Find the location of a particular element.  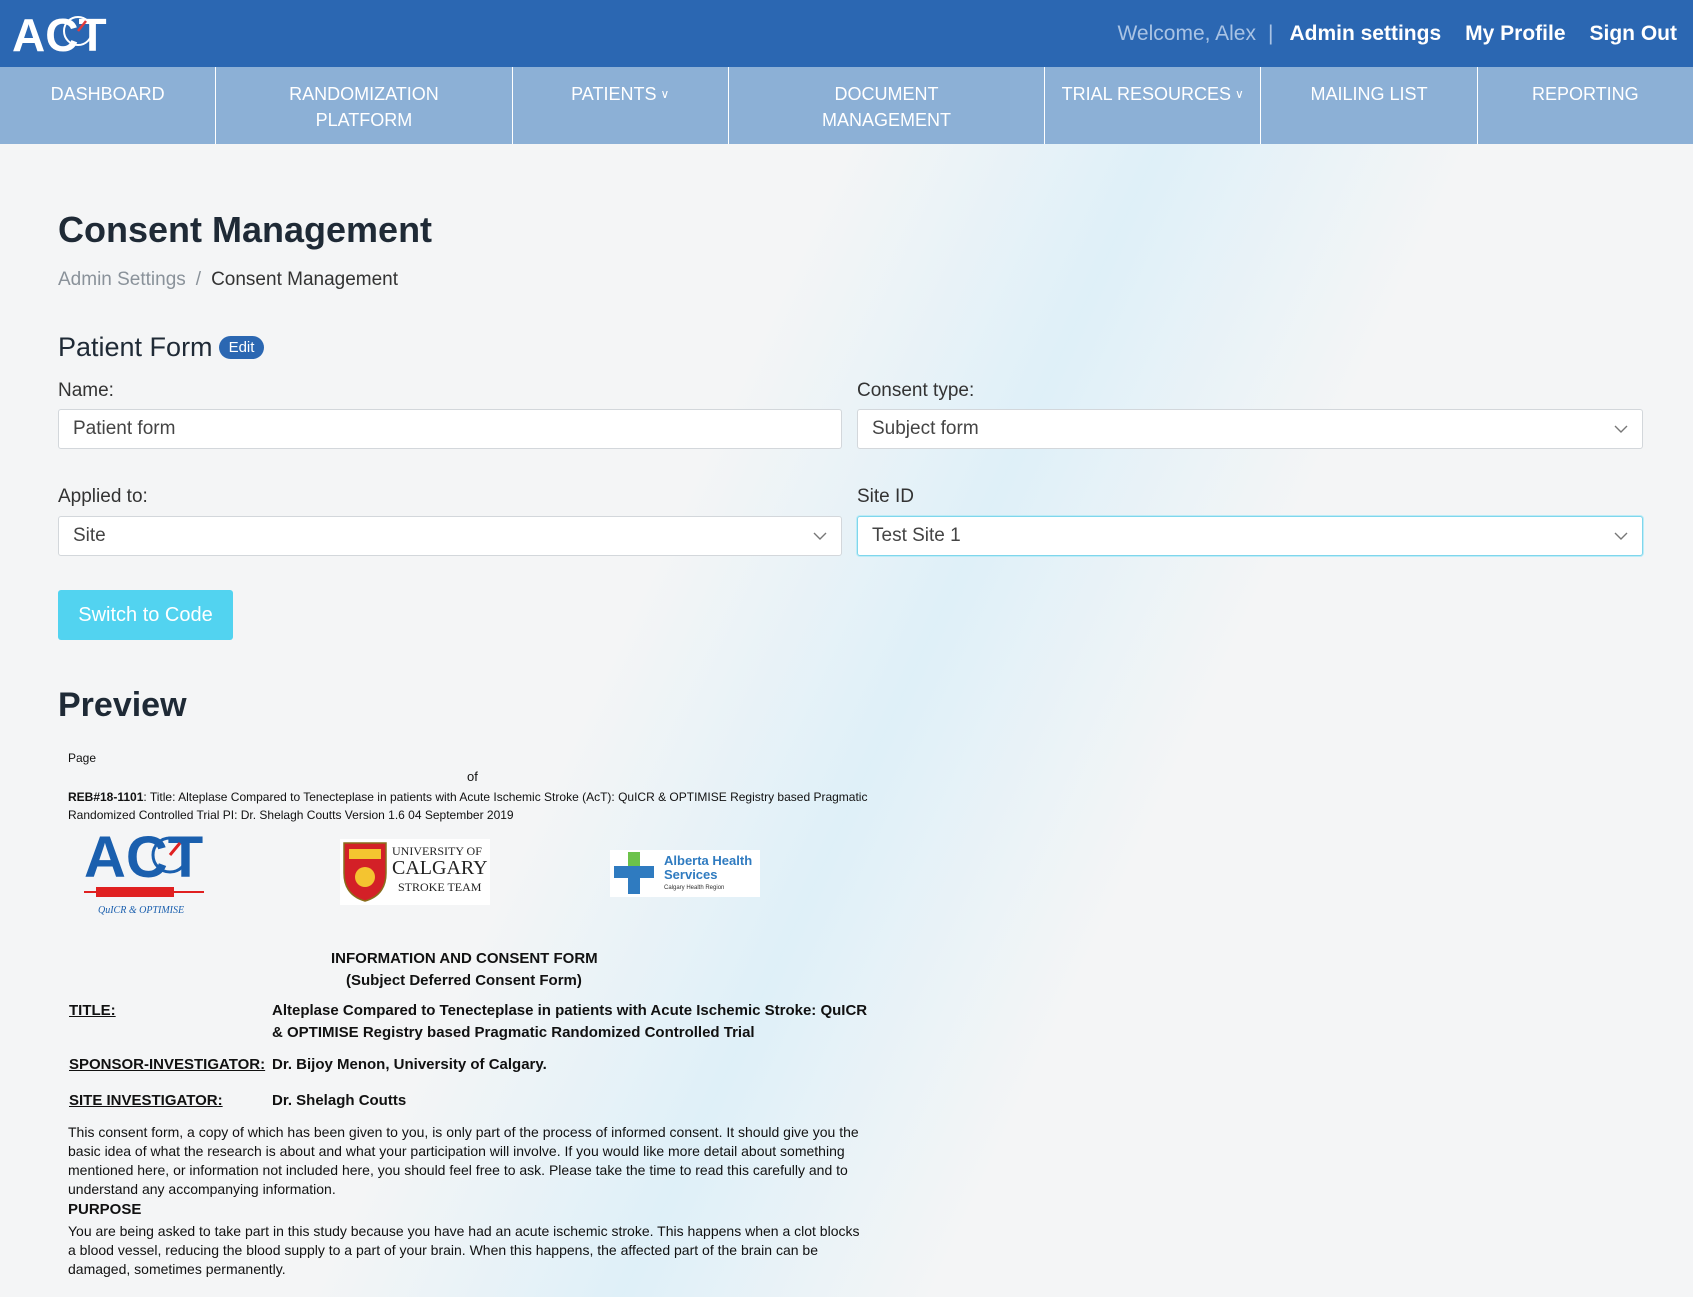

nav-trial-resources: TRIAL RESOURCES ∨ is located at coordinates (1153, 105).